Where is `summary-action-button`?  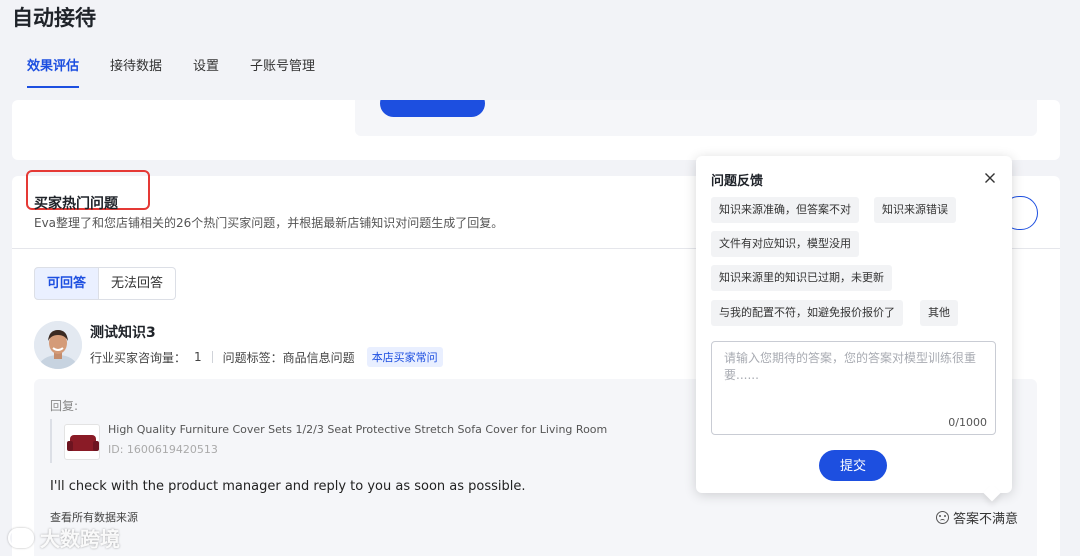
summary-action-button is located at coordinates (432, 108).